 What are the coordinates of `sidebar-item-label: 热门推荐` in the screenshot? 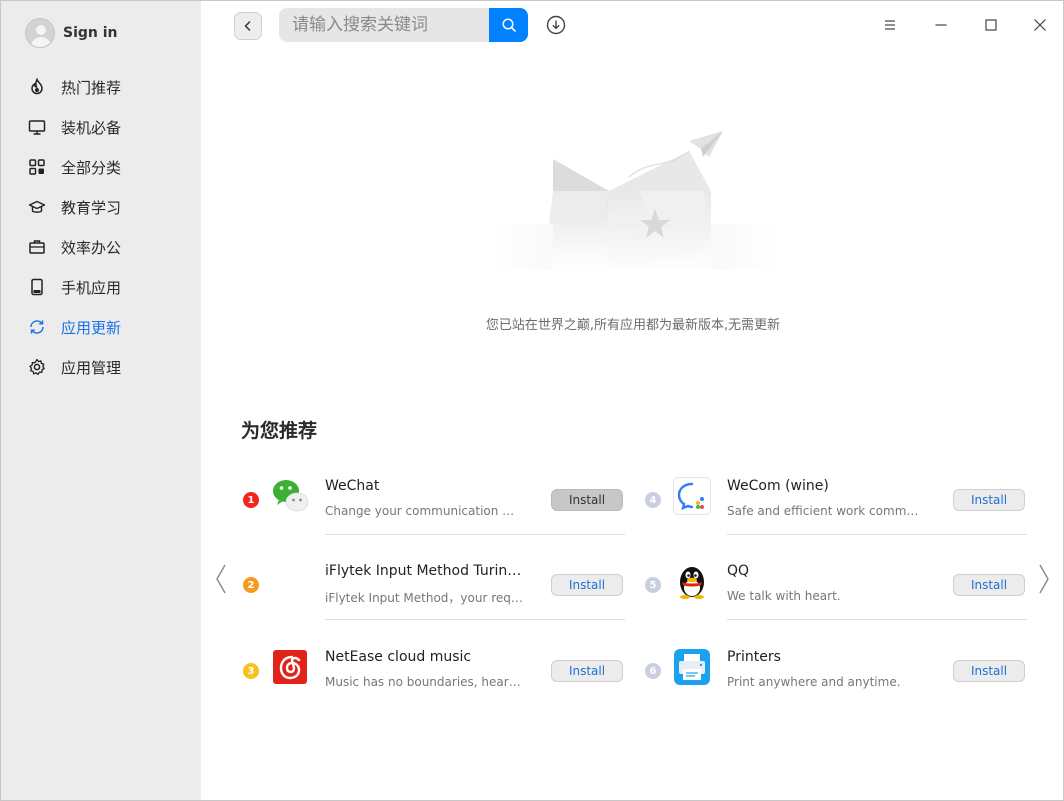 It's located at (91, 87).